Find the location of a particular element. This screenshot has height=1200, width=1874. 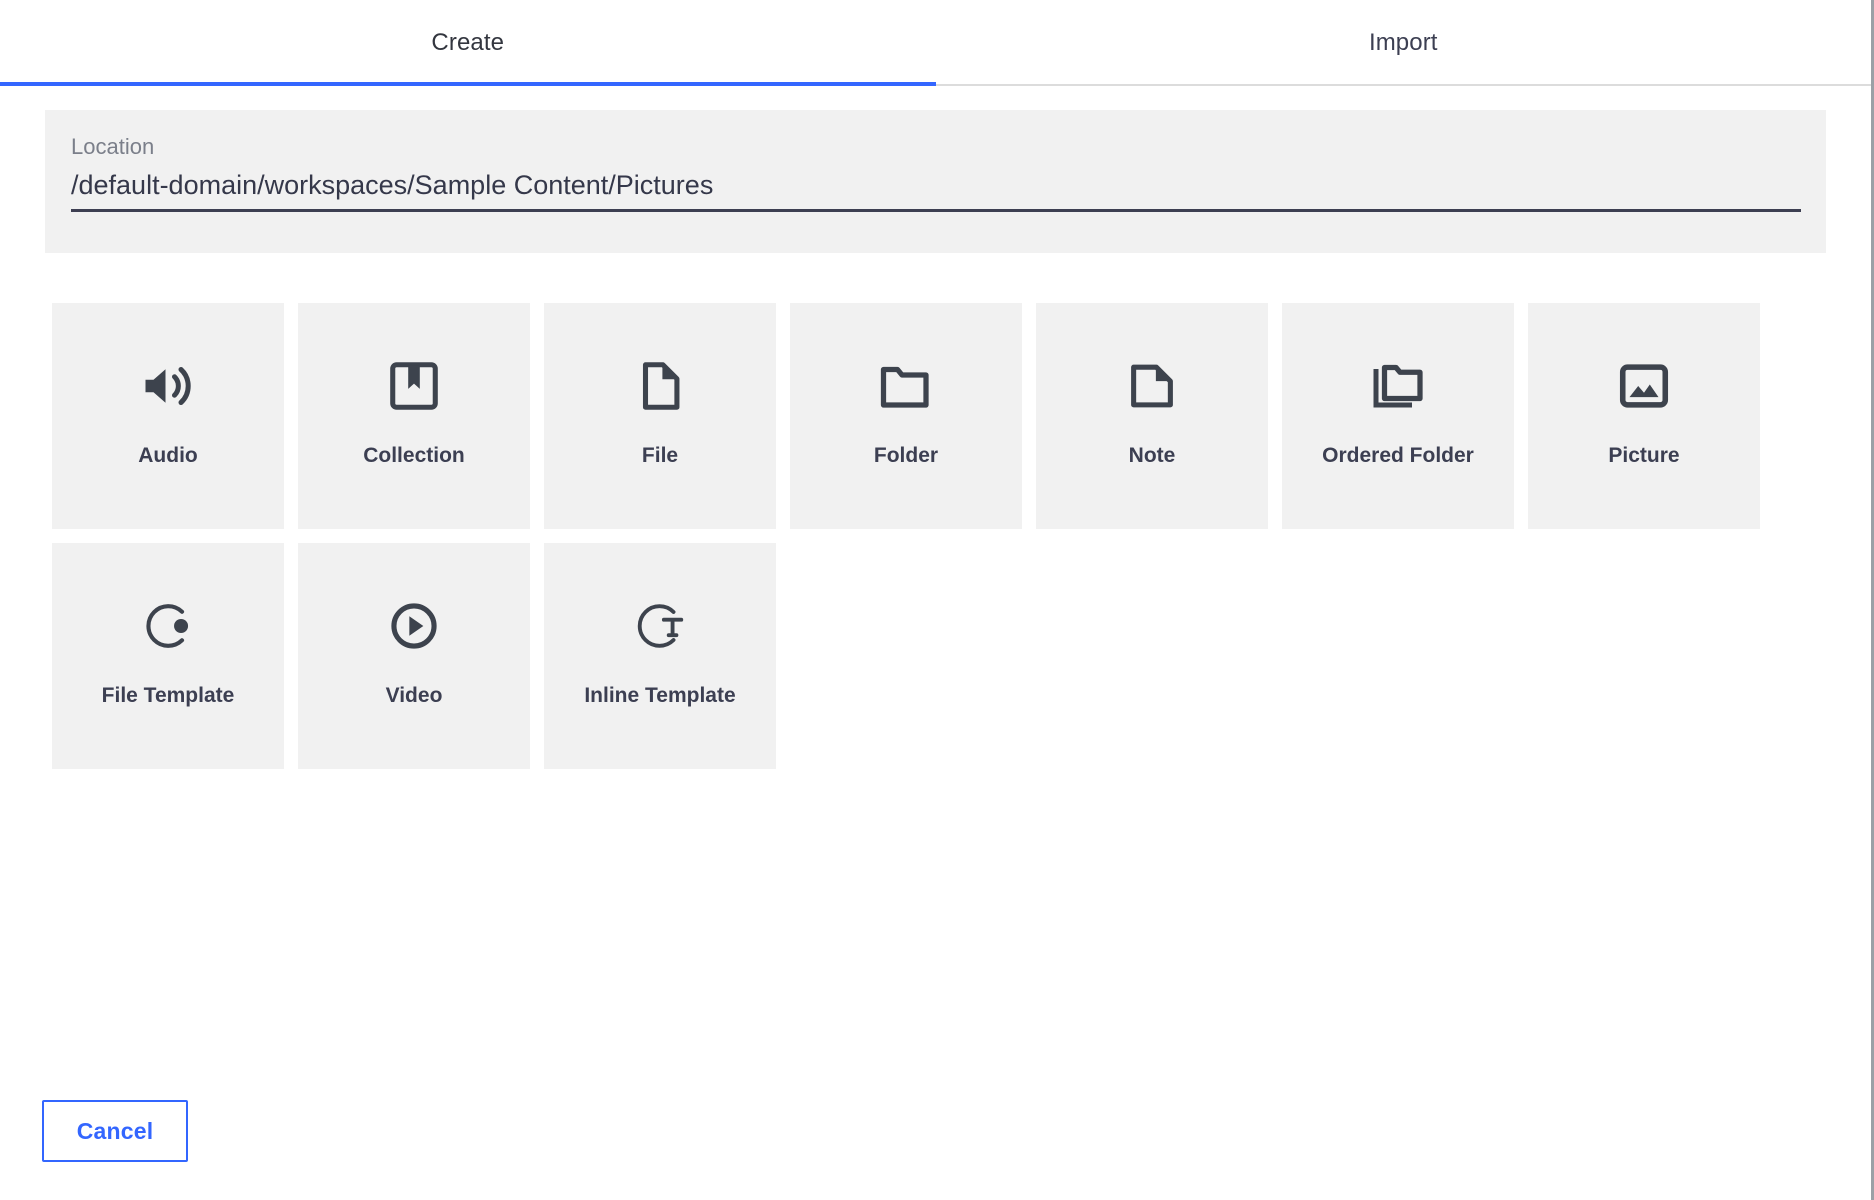

doc-type-tile-file: File is located at coordinates (660, 416).